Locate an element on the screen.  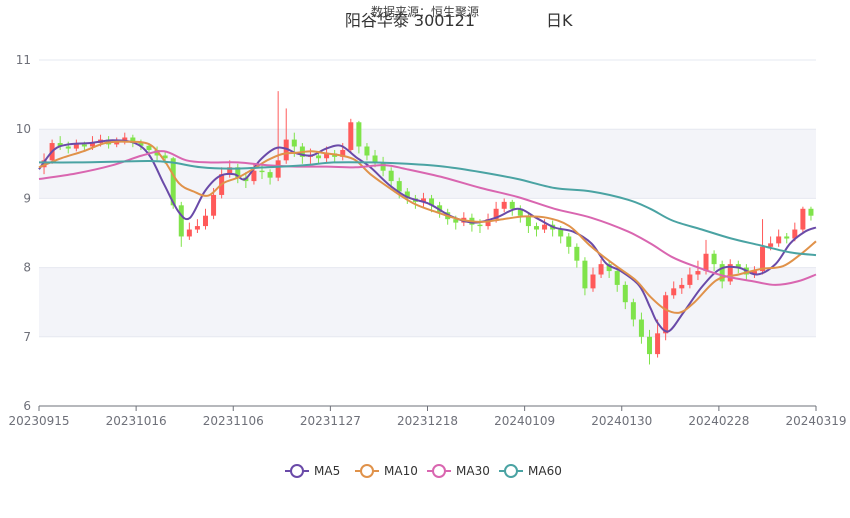
x-tick-label: 20231127 is located at coordinates (330, 421).